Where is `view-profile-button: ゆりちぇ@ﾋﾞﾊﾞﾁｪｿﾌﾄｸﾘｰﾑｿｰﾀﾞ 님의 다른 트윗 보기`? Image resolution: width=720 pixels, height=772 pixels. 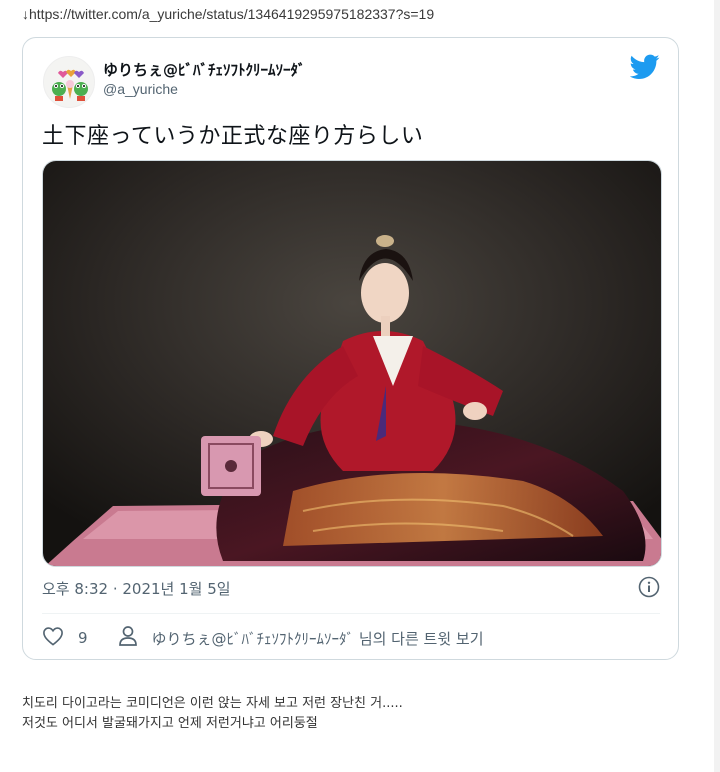
view-profile-button: ゆりちぇ@ﾋﾞﾊﾞﾁｪｿﾌﾄｸﾘｰﾑｿｰﾀﾞ 님의 다른 트윗 보기 is located at coordinates (301, 638).